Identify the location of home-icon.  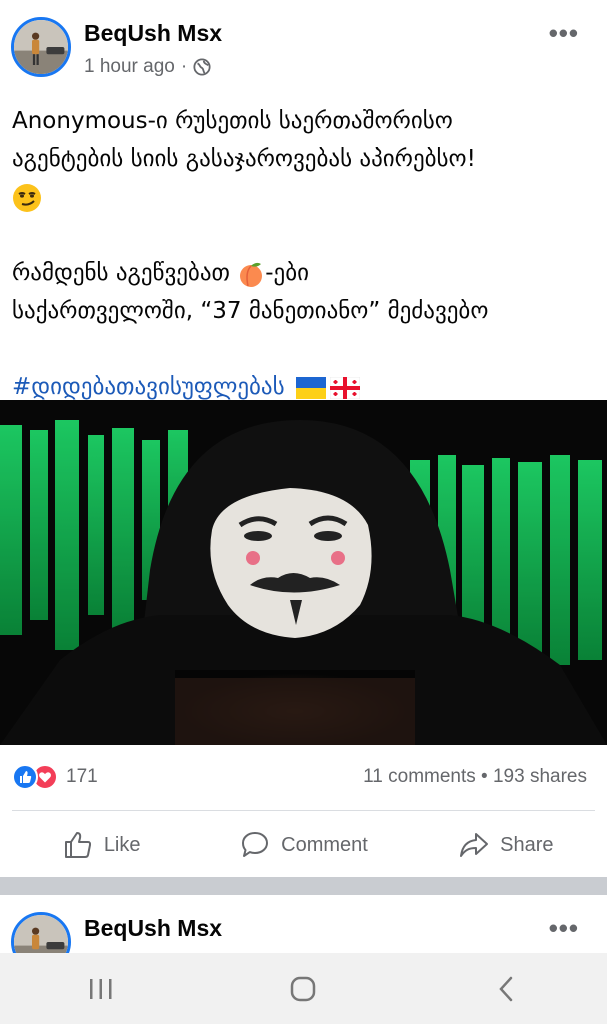
(303, 988).